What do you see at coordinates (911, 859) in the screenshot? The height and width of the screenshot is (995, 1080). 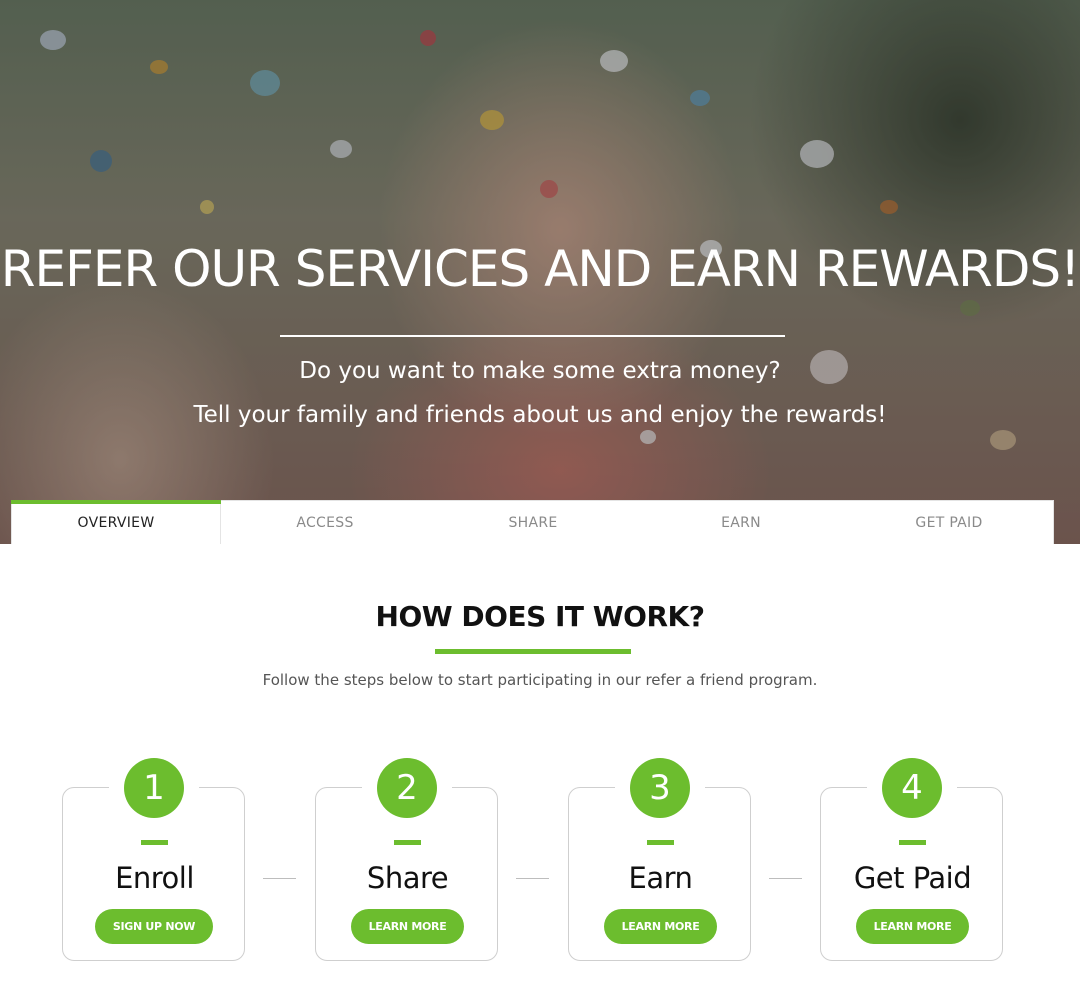 I see `step-card-get-paid: 4 Get Paid LEARN MORE` at bounding box center [911, 859].